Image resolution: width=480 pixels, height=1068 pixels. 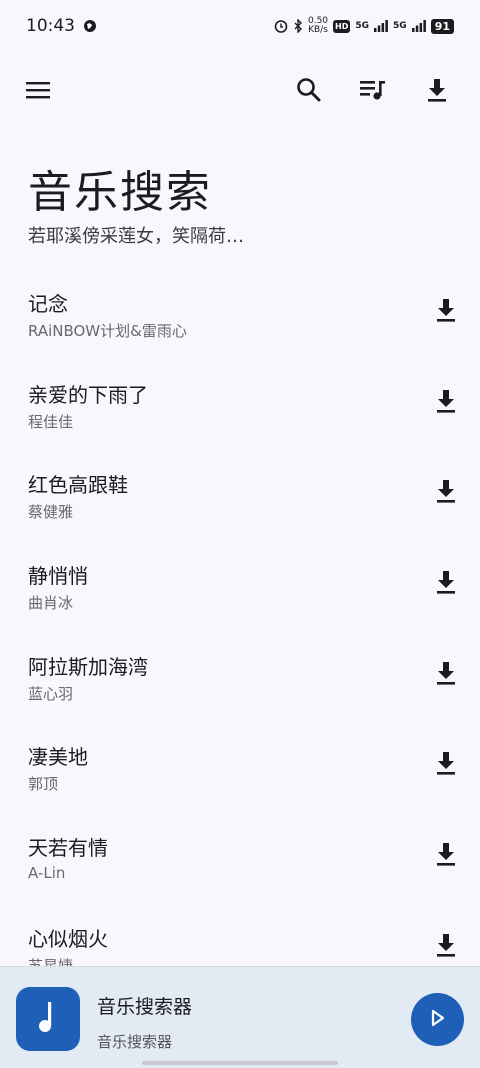 I want to click on alarm-icon, so click(x=281, y=26).